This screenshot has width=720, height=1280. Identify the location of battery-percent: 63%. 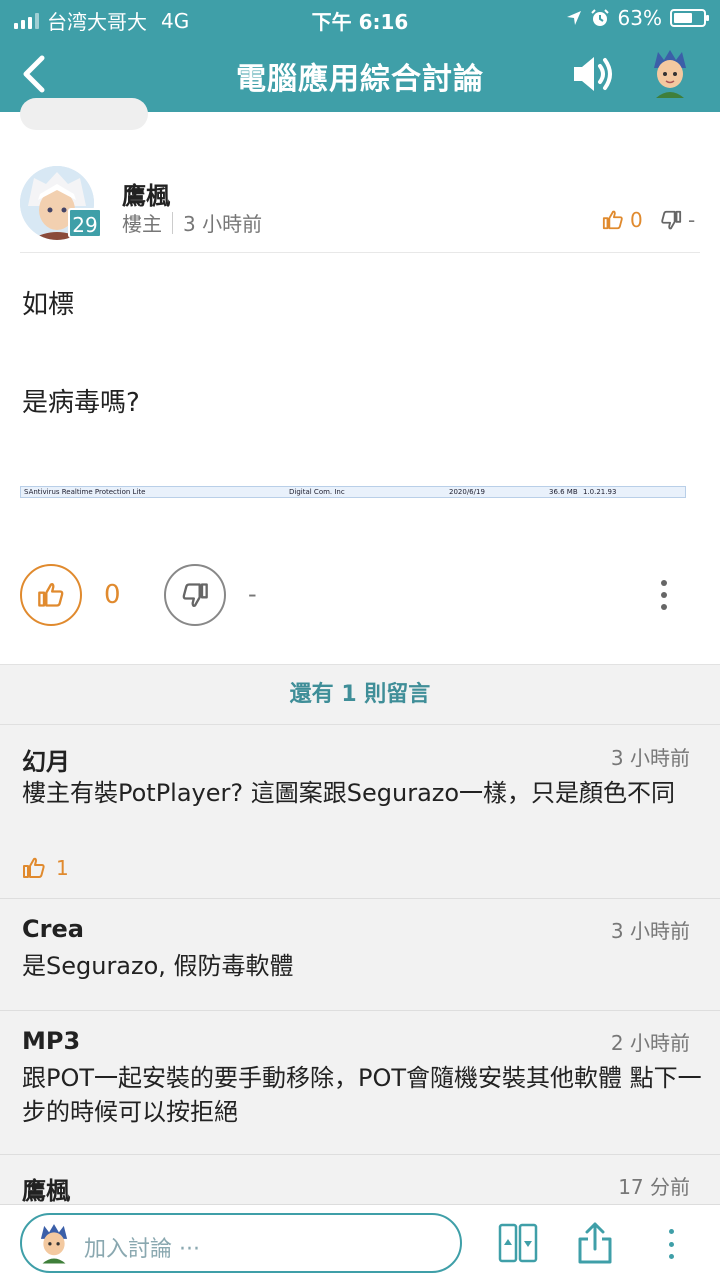
(639, 18).